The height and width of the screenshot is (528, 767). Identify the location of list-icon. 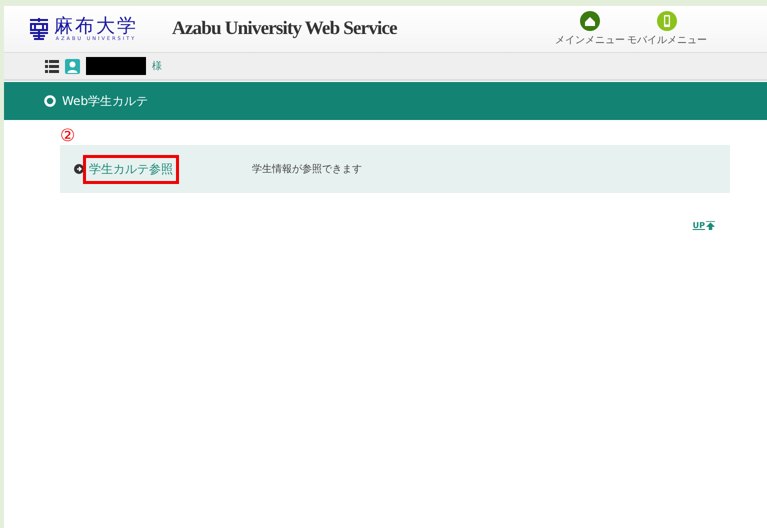
(52, 66).